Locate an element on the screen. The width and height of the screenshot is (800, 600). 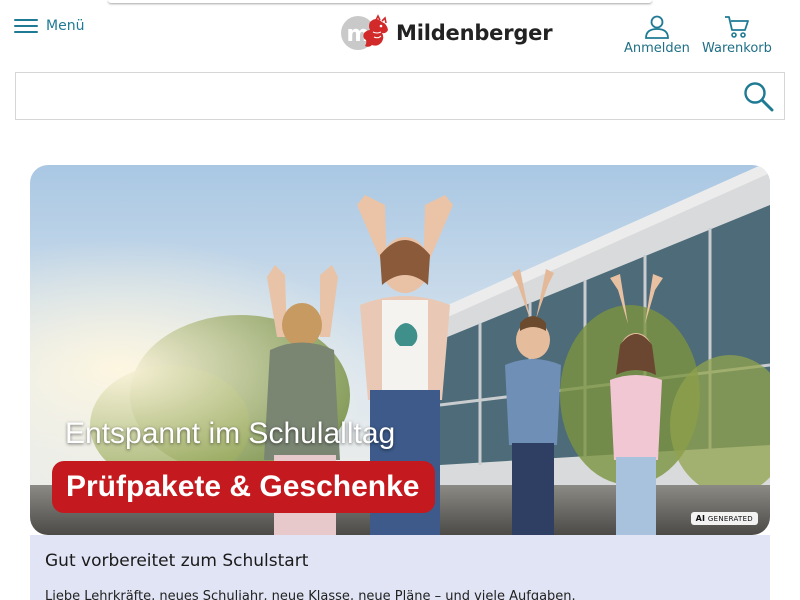
info-heading: Gut vorbereitet zum Schulstart is located at coordinates (177, 561).